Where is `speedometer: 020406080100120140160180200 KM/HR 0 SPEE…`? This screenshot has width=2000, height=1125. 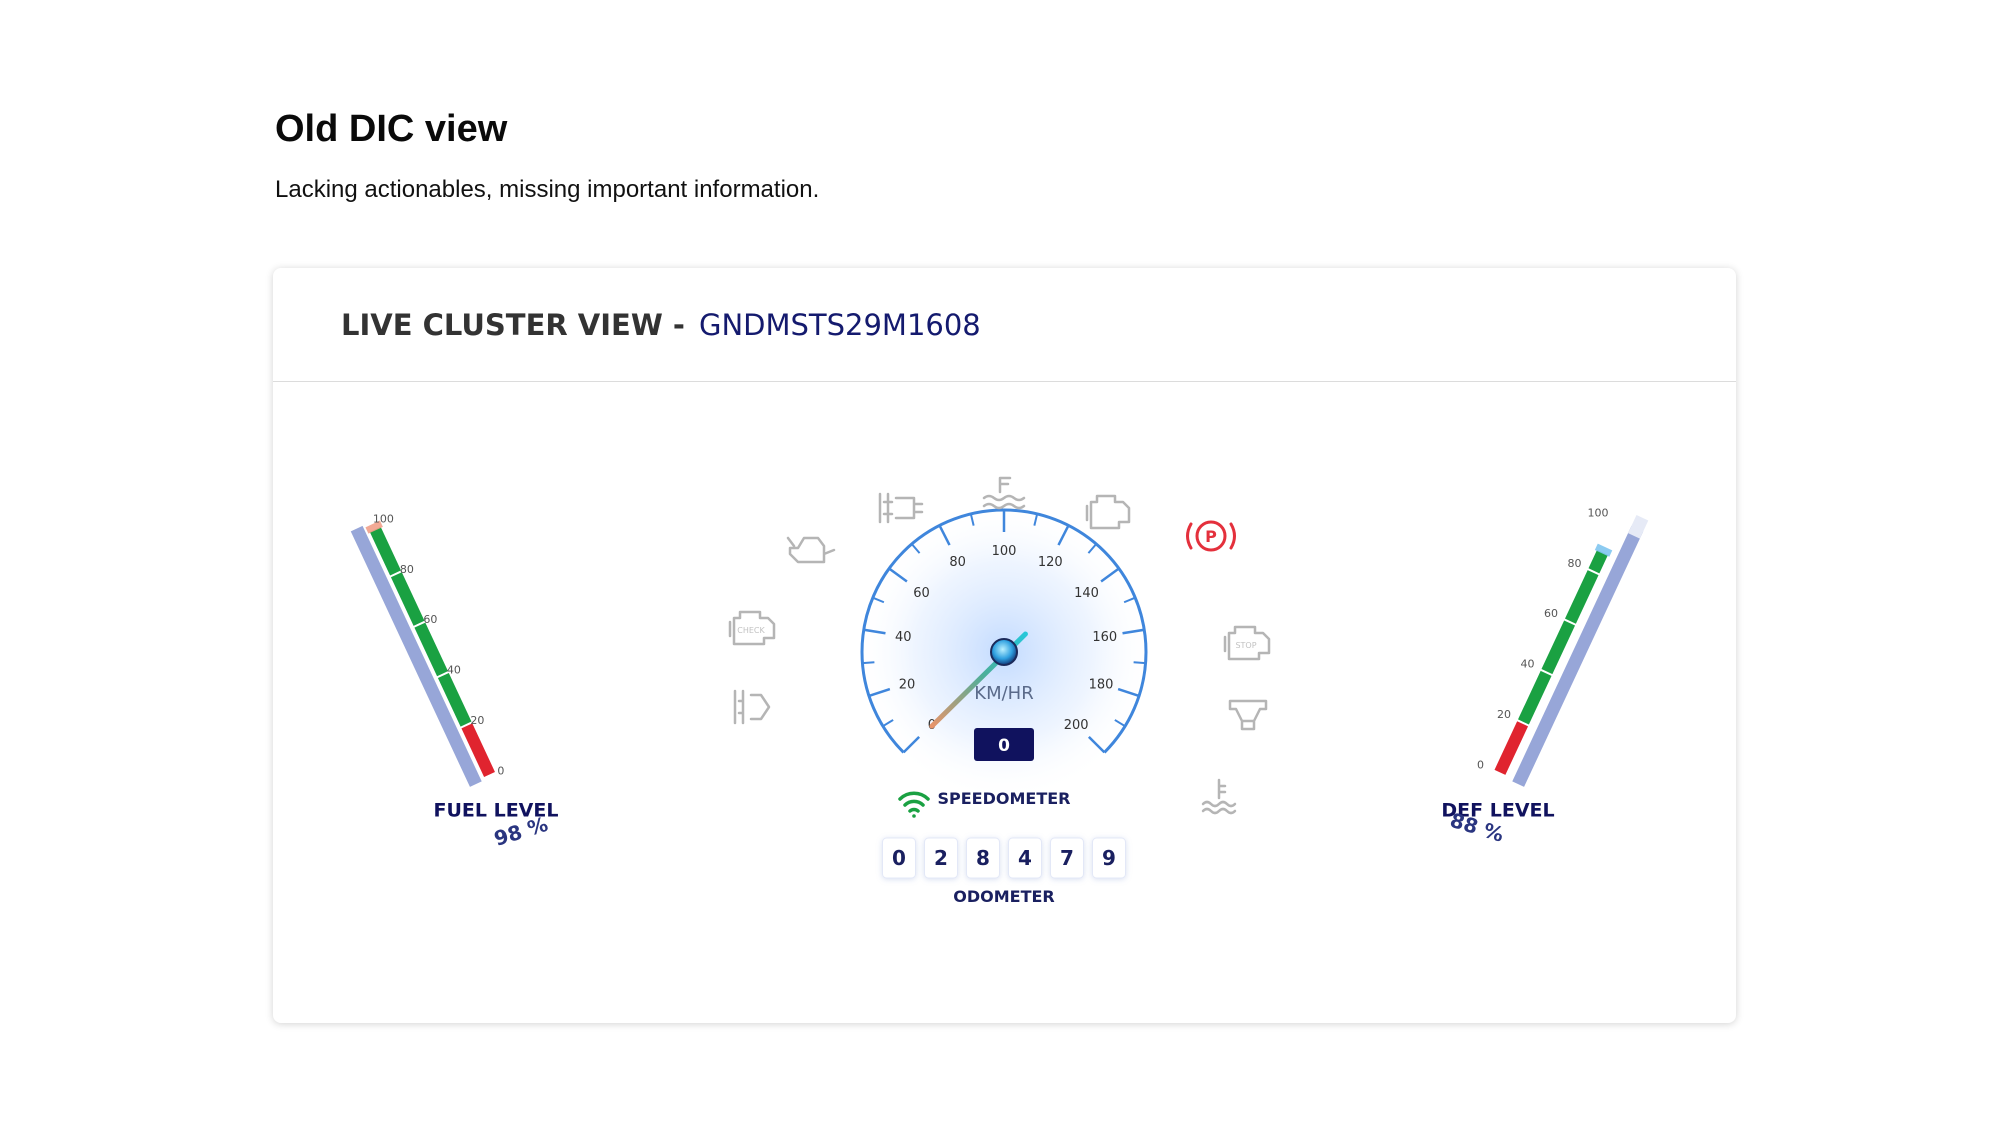 speedometer: 020406080100120140160180200 KM/HR 0 SPEE… is located at coordinates (1004, 655).